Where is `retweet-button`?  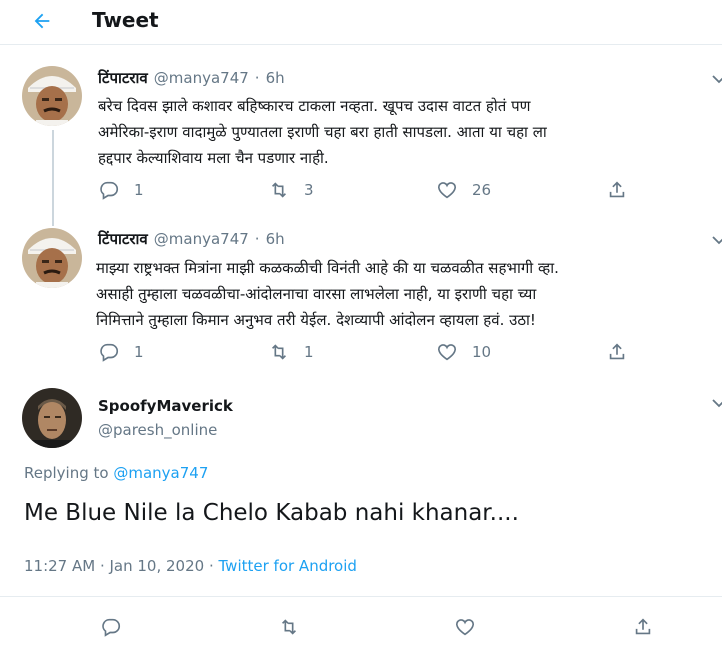 retweet-button is located at coordinates (289, 627).